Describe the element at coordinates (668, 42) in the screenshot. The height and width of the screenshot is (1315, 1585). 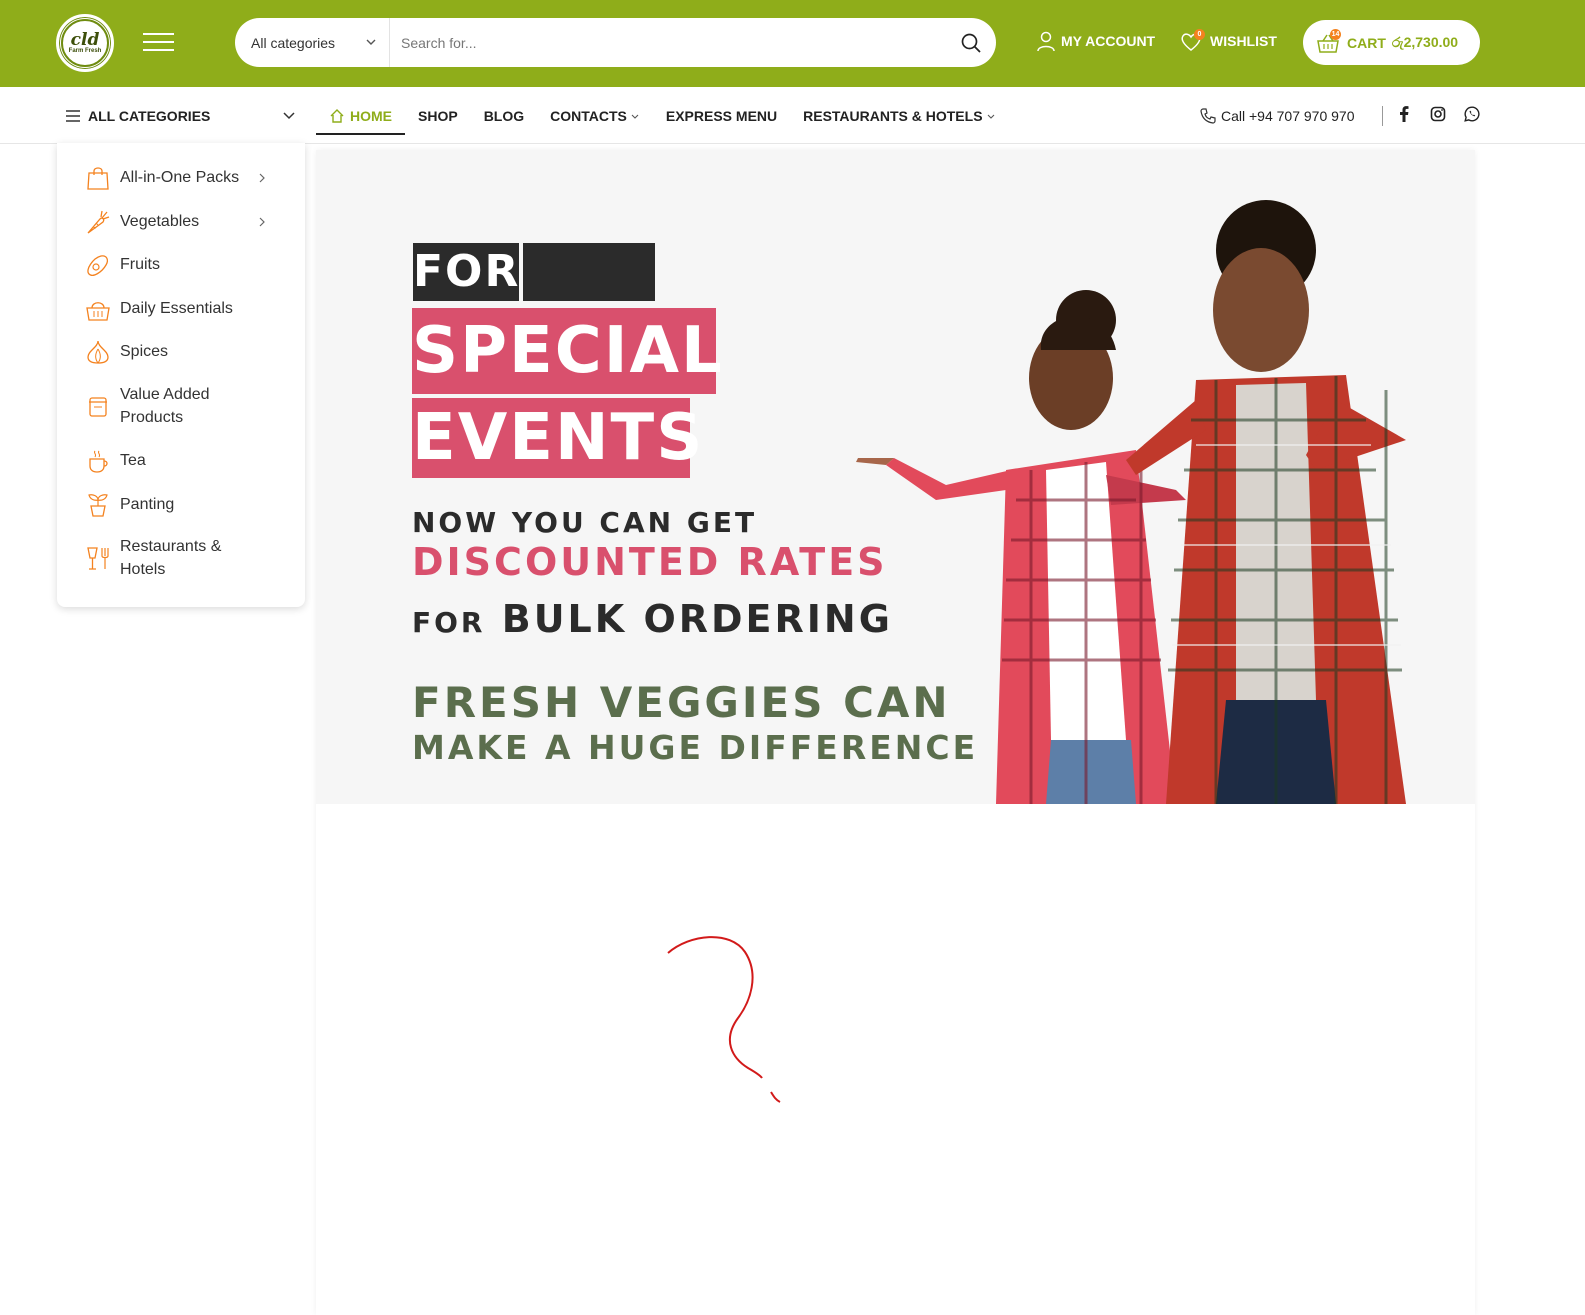
I see `search-input` at that location.